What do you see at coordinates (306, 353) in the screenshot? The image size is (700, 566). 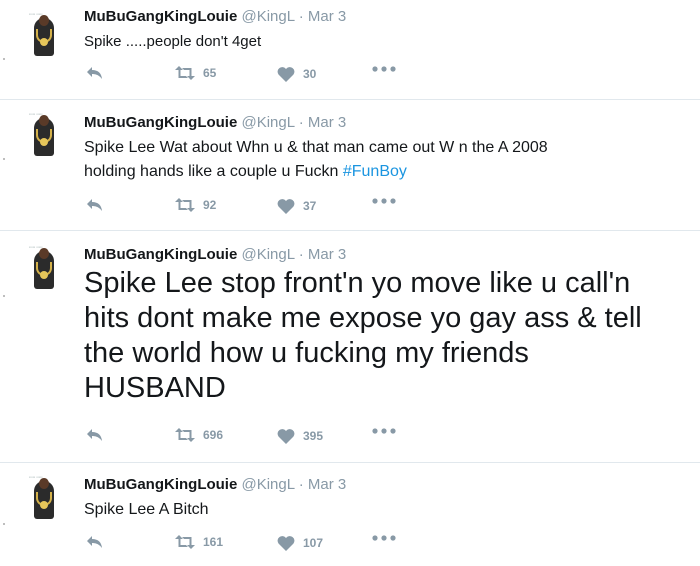 I see `tweet-text-line: the world how u fucking my friends` at bounding box center [306, 353].